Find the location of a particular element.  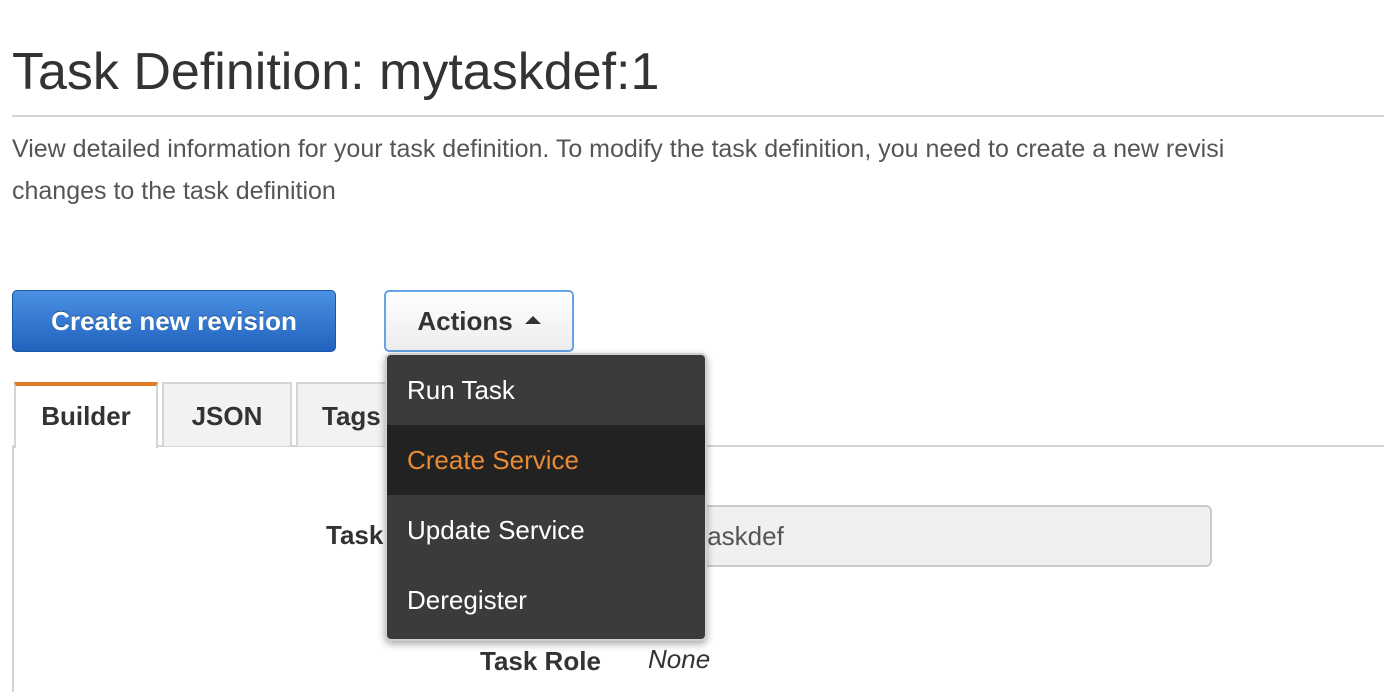

menu-item-deregister: Deregister is located at coordinates (546, 600).